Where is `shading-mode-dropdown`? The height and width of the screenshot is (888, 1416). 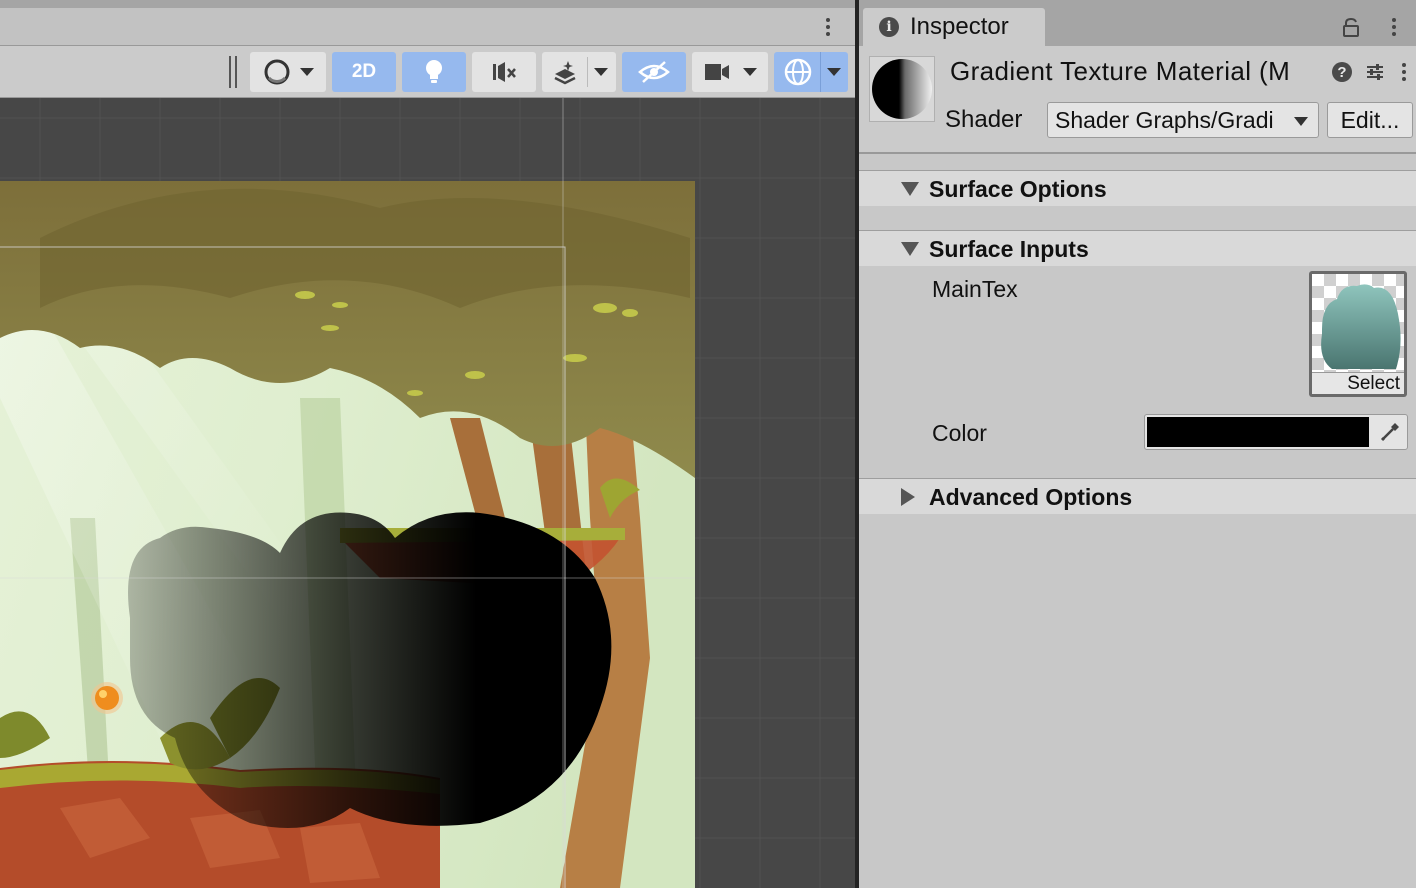 shading-mode-dropdown is located at coordinates (288, 72).